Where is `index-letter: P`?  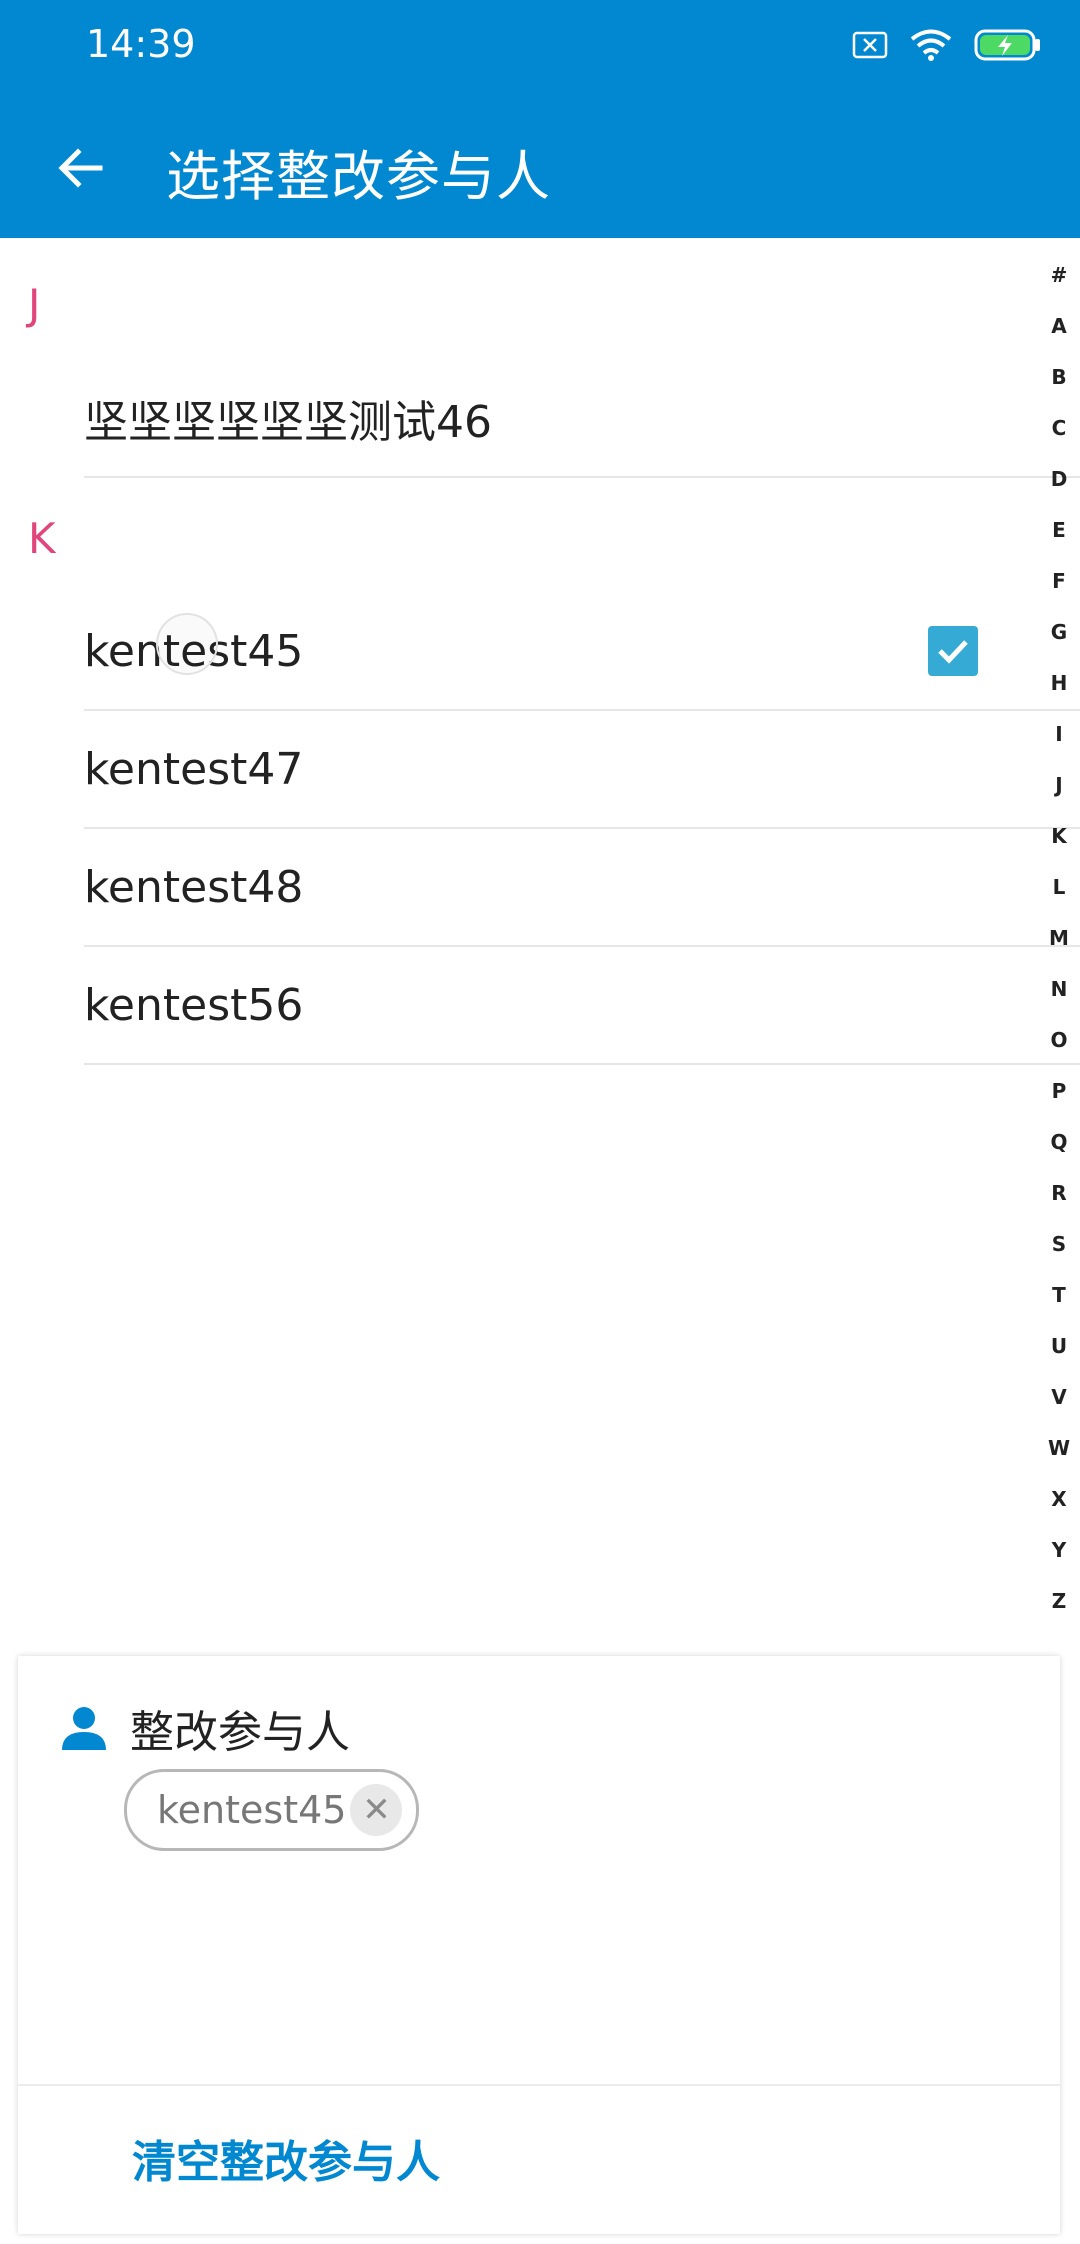 index-letter: P is located at coordinates (1059, 1091).